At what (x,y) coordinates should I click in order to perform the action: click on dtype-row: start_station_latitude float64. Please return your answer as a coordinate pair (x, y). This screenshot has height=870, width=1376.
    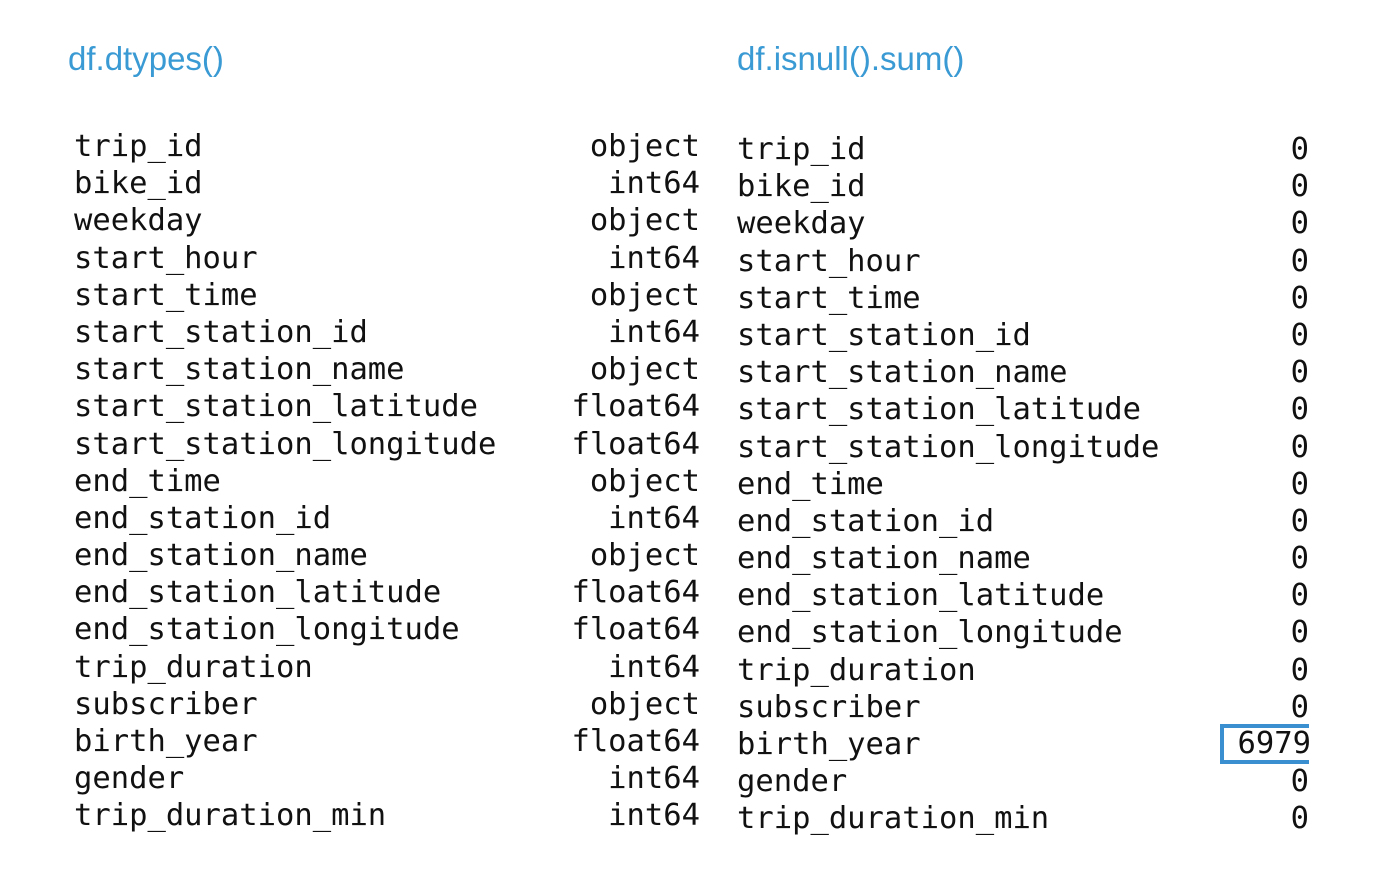
    Looking at the image, I should click on (387, 406).